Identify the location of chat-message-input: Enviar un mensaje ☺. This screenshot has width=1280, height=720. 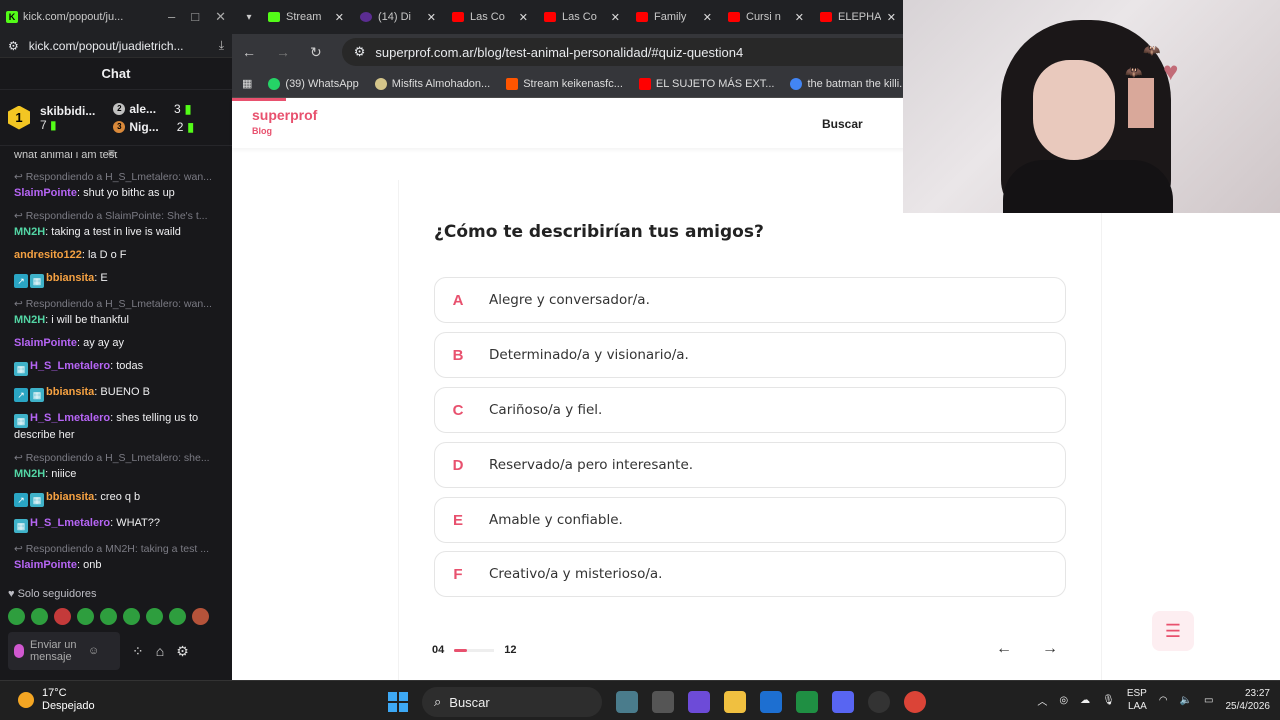
(64, 651).